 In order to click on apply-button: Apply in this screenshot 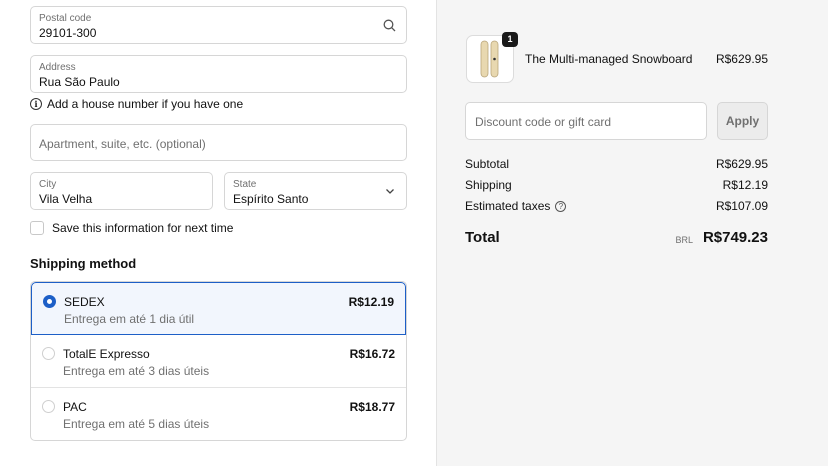, I will do `click(742, 121)`.